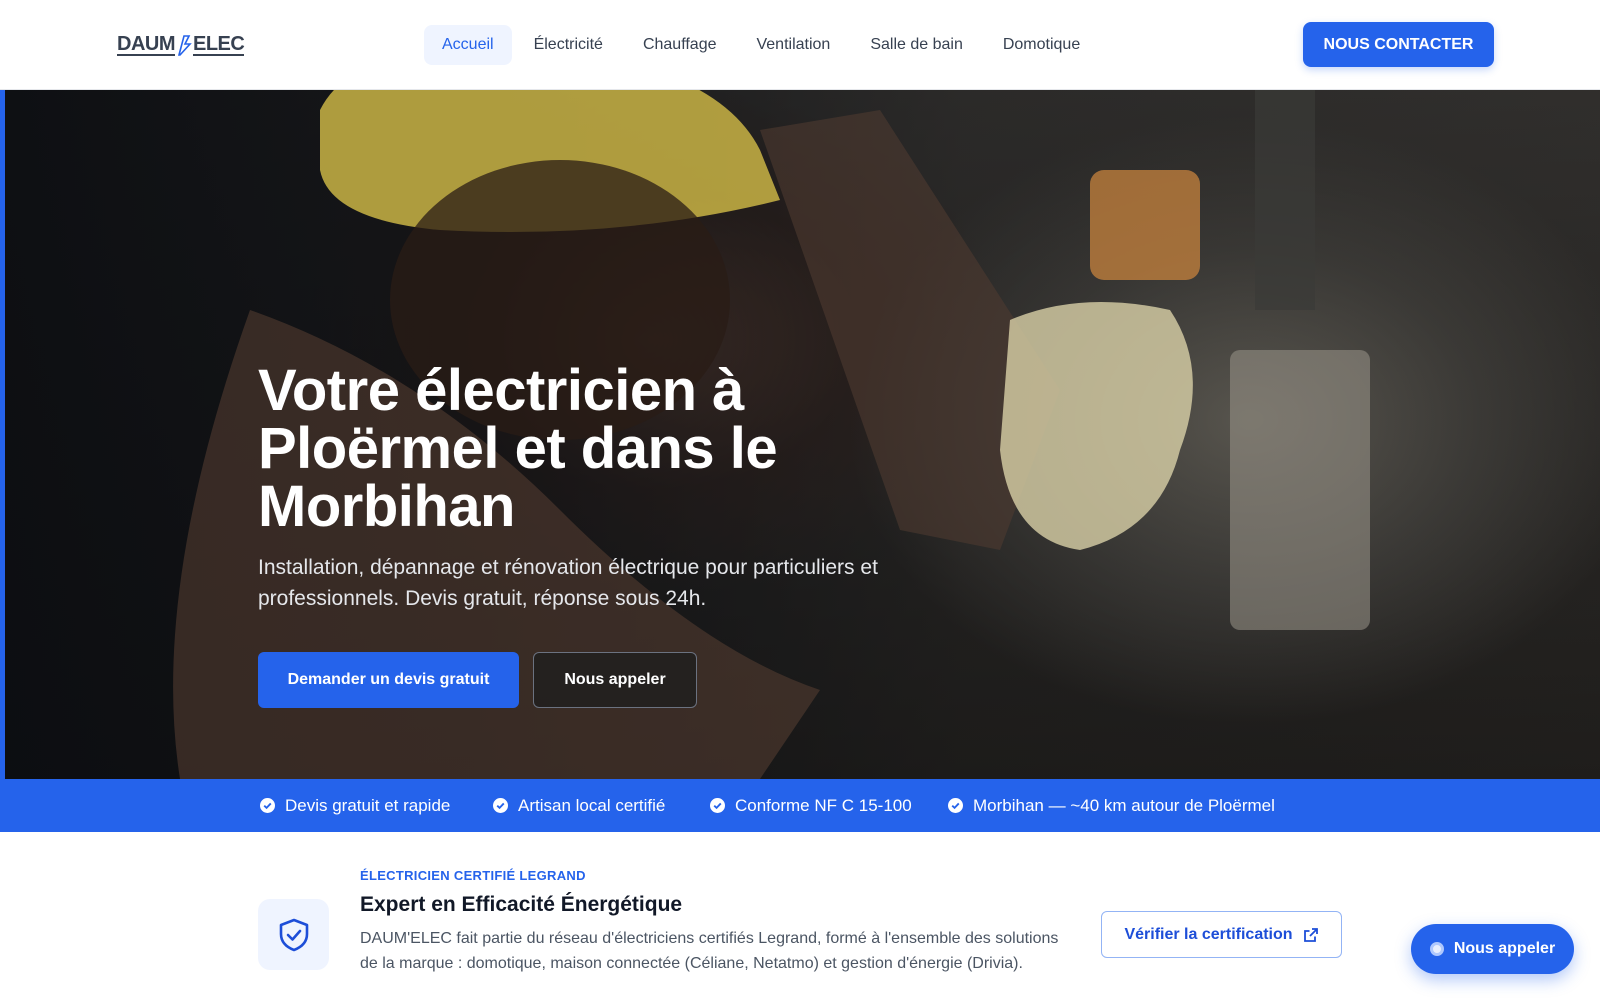 The width and height of the screenshot is (1600, 1000). What do you see at coordinates (1124, 805) in the screenshot?
I see `trust-item-label: Morbihan — ~40 km autour de Ploërmel` at bounding box center [1124, 805].